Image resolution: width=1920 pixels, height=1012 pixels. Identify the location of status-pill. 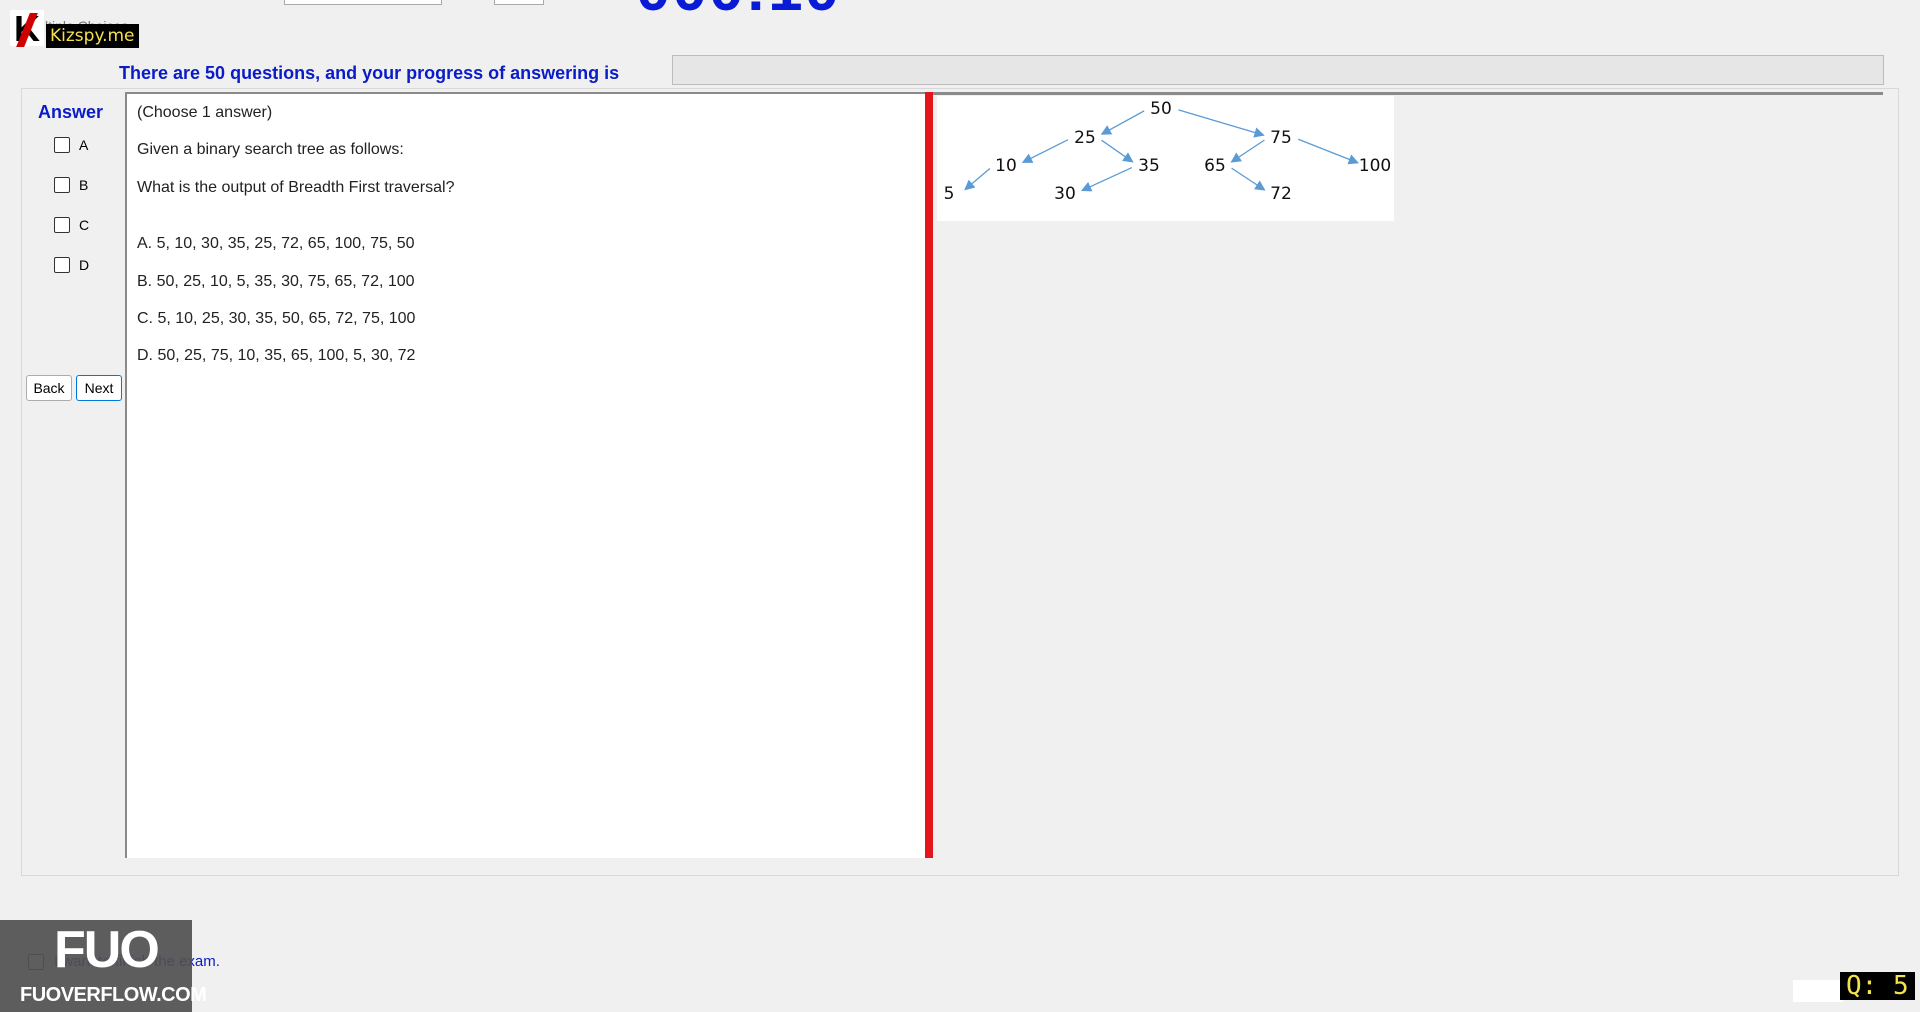
(1818, 991).